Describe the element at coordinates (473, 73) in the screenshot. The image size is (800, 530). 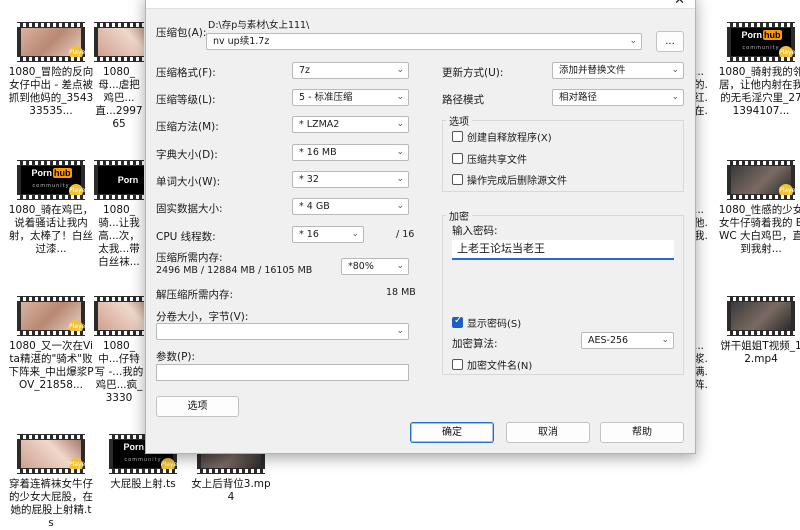
I see `update-label: 更新方式(U):` at that location.